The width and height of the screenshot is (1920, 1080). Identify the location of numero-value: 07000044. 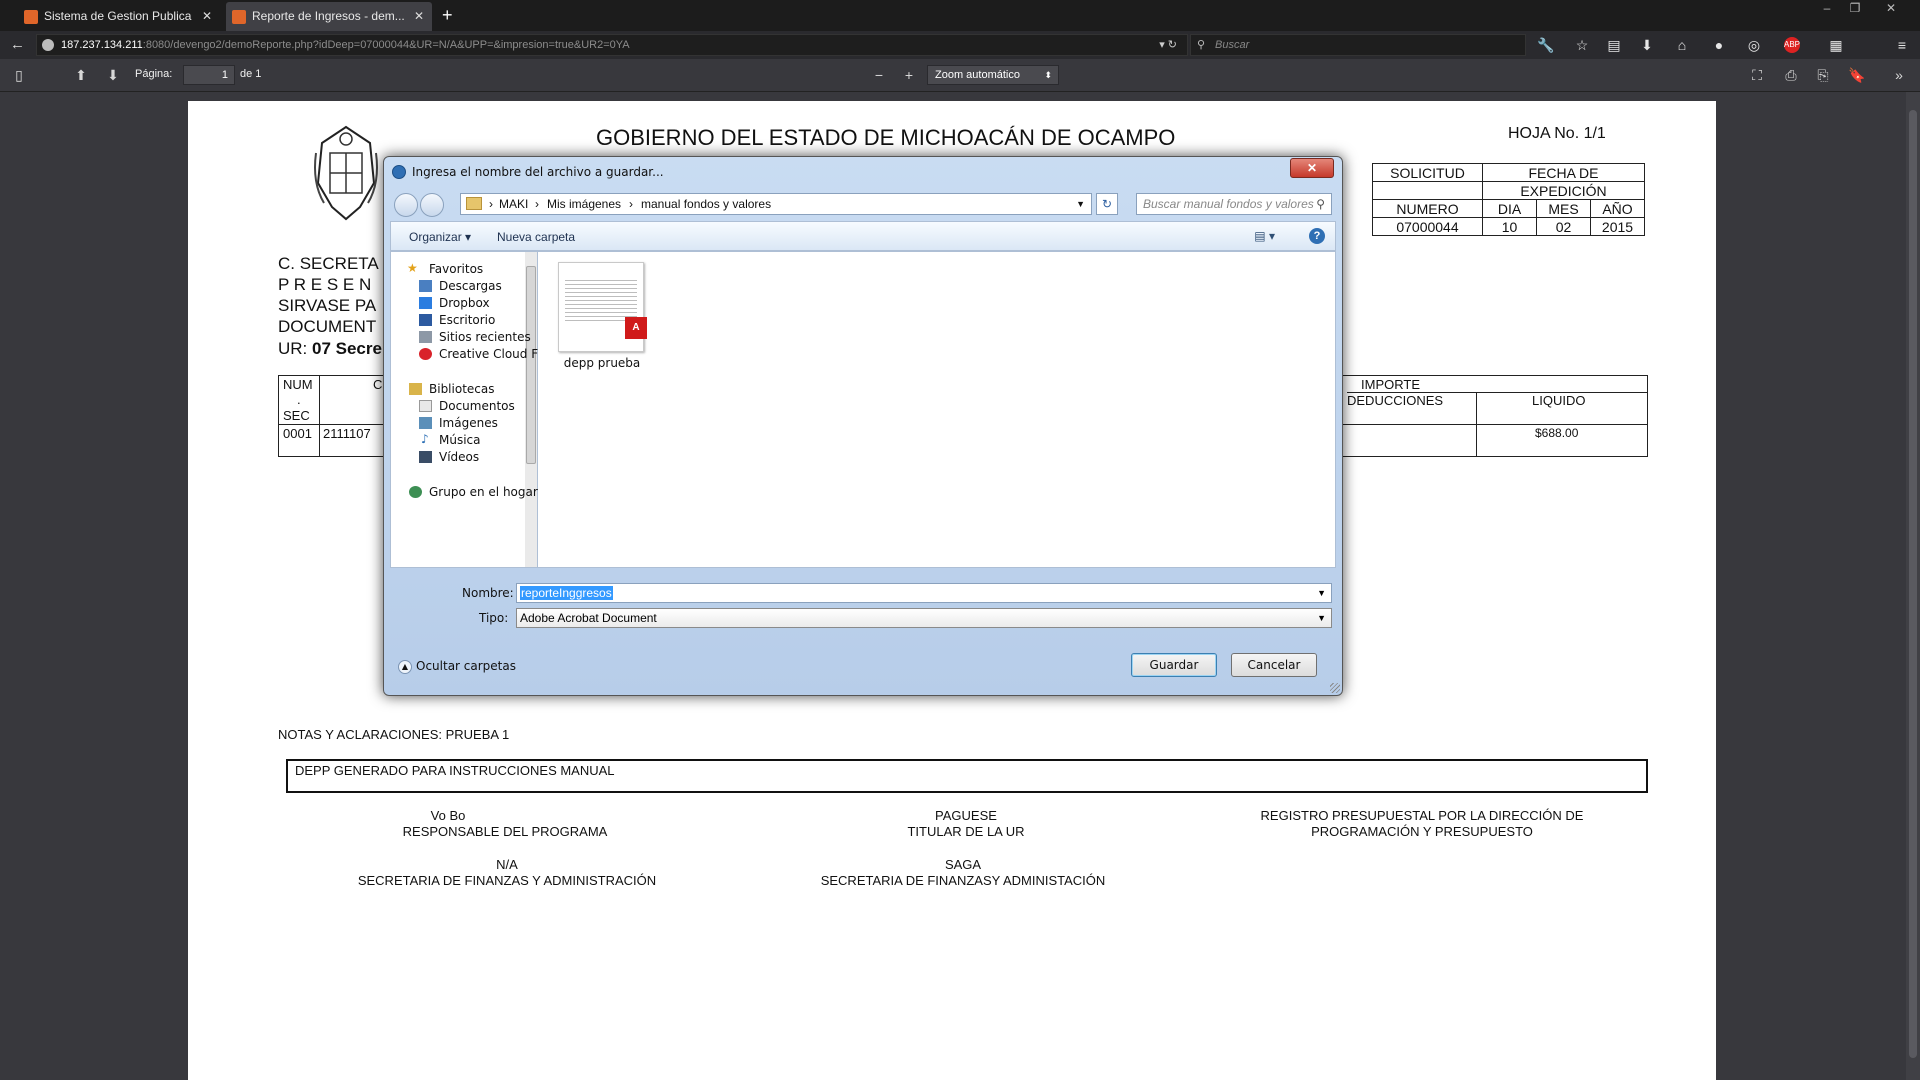
(1427, 226).